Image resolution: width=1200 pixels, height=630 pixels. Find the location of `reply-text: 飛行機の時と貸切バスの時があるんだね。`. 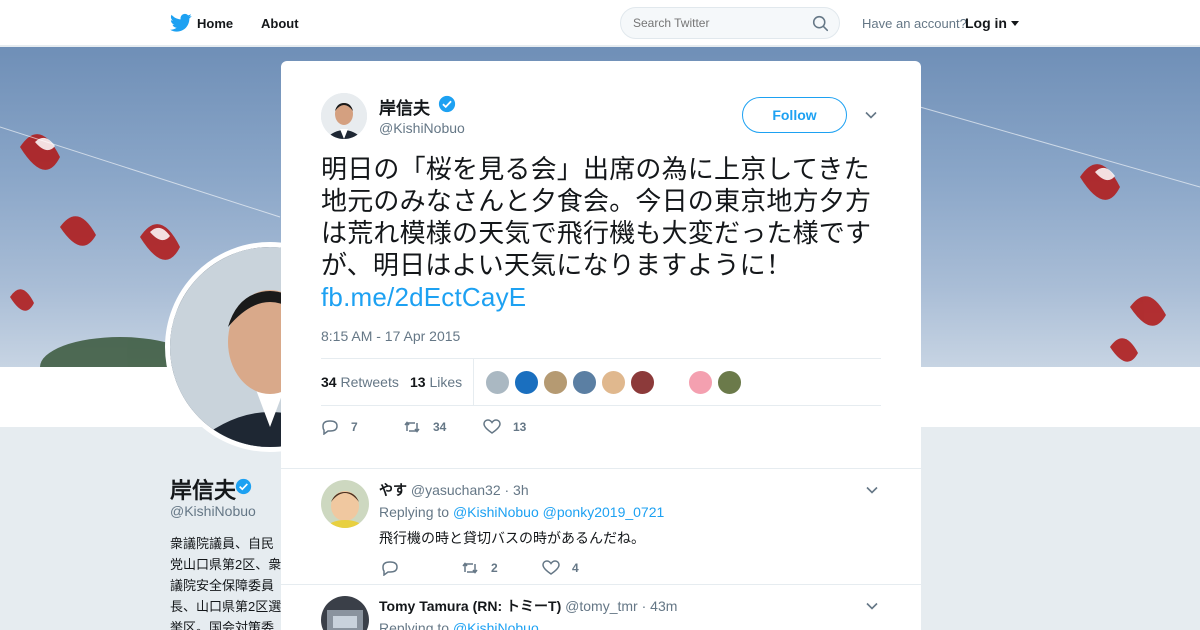

reply-text: 飛行機の時と貸切バスの時があるんだね。 is located at coordinates (512, 538).